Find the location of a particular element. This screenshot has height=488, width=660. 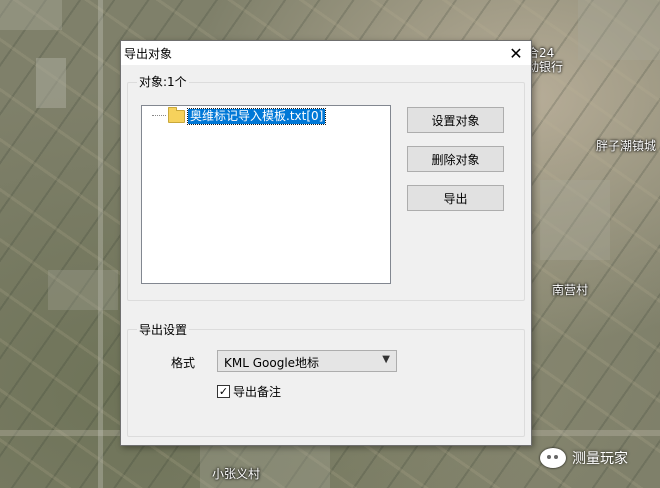

close-button: ✕ is located at coordinates (516, 53).